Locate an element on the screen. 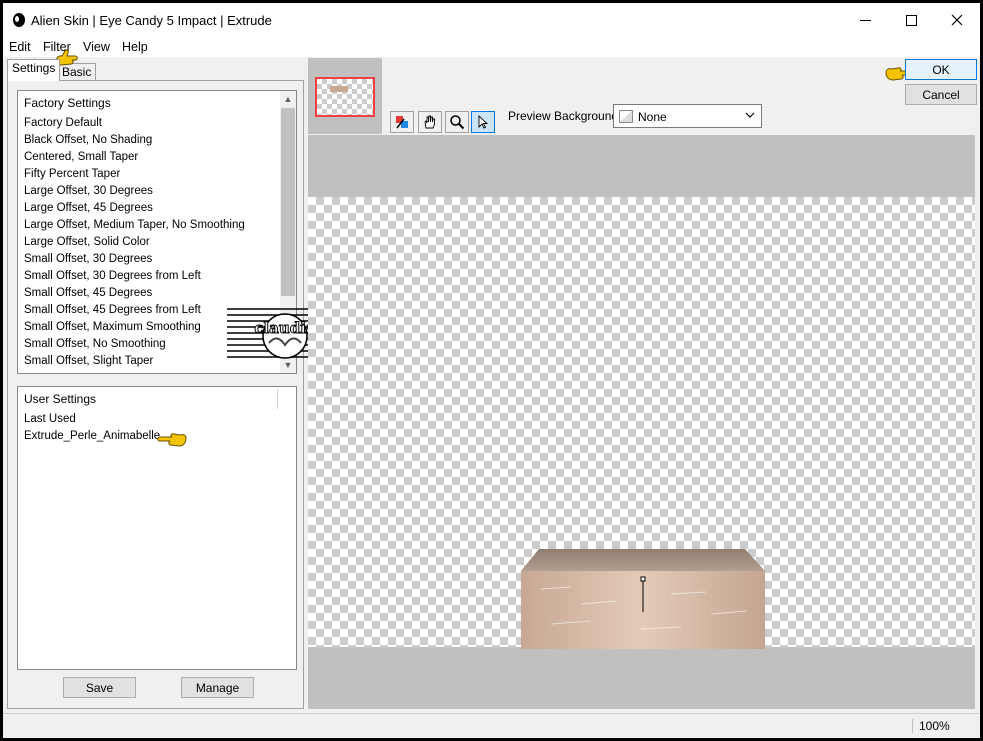  list-item: Small Offset, 45 Degrees from Left is located at coordinates (112, 310).